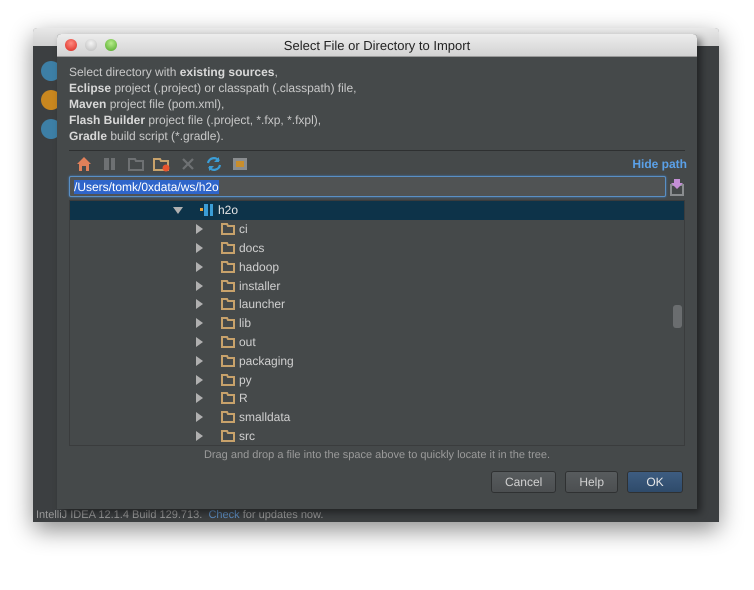  I want to click on tree-item: src, so click(247, 435).